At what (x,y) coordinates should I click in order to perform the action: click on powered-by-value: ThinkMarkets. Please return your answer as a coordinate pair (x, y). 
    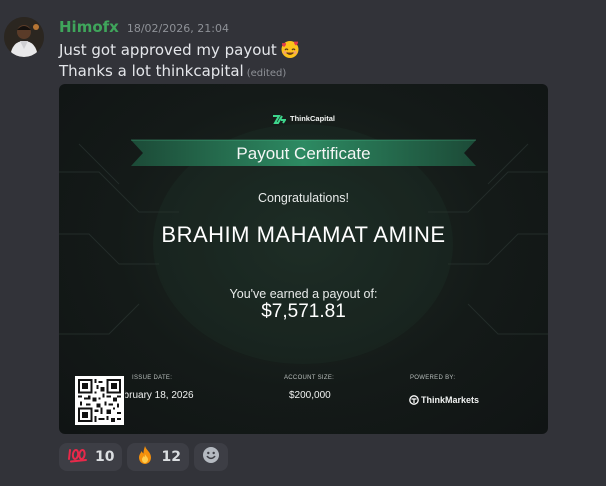
    Looking at the image, I should click on (450, 399).